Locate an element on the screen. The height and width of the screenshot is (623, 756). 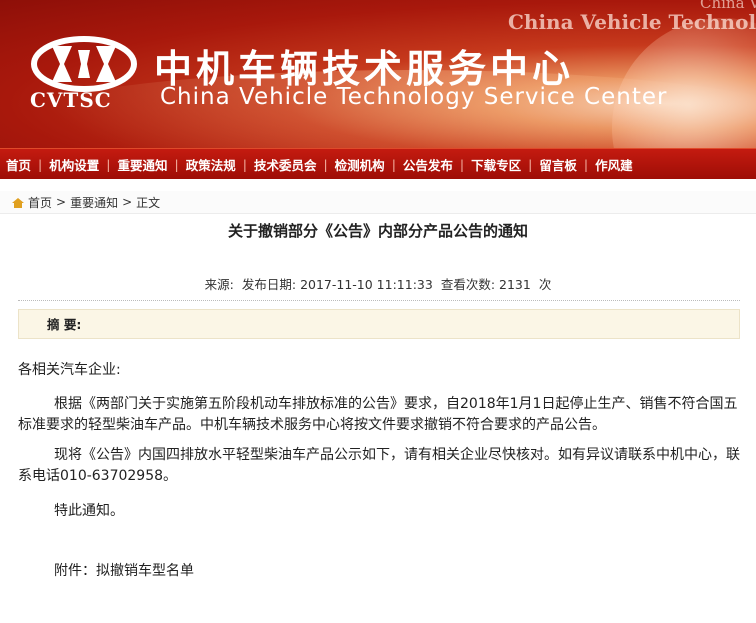
nav-label: 重要通知 is located at coordinates (142, 164).